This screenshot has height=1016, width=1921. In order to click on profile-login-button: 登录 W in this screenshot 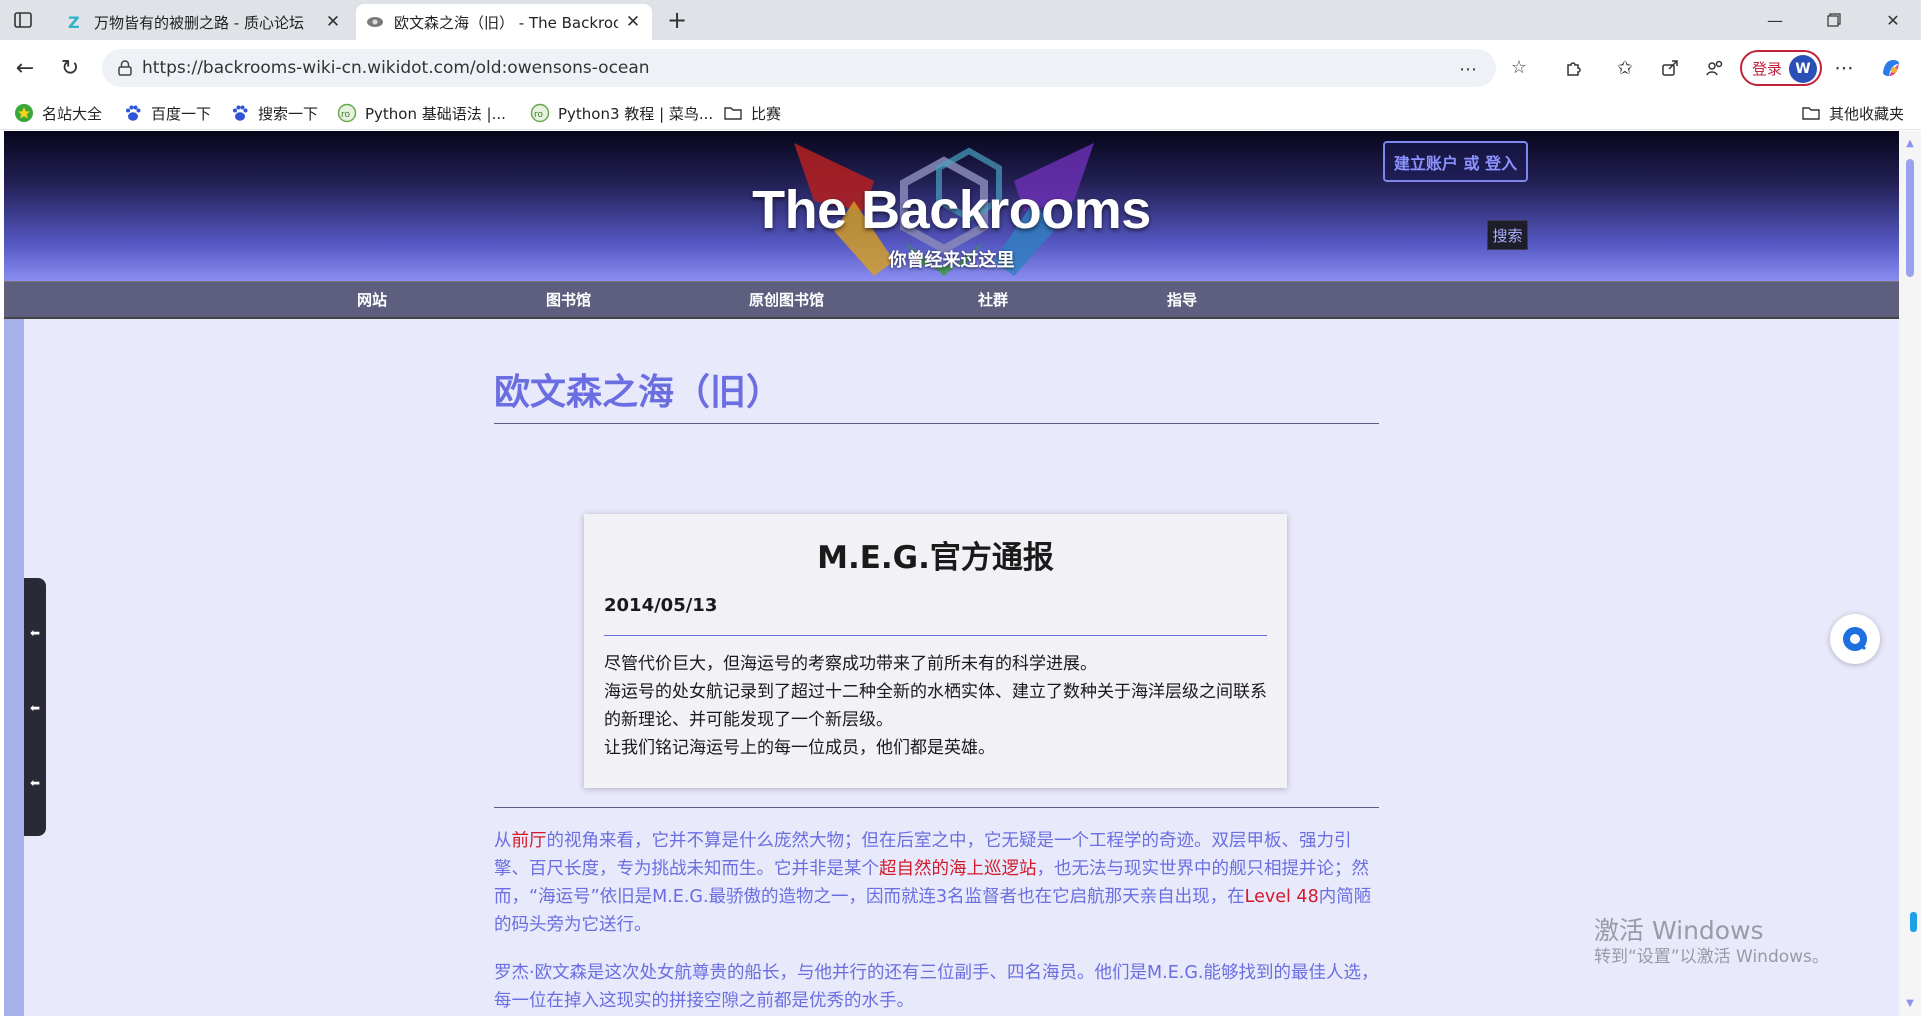, I will do `click(1781, 68)`.